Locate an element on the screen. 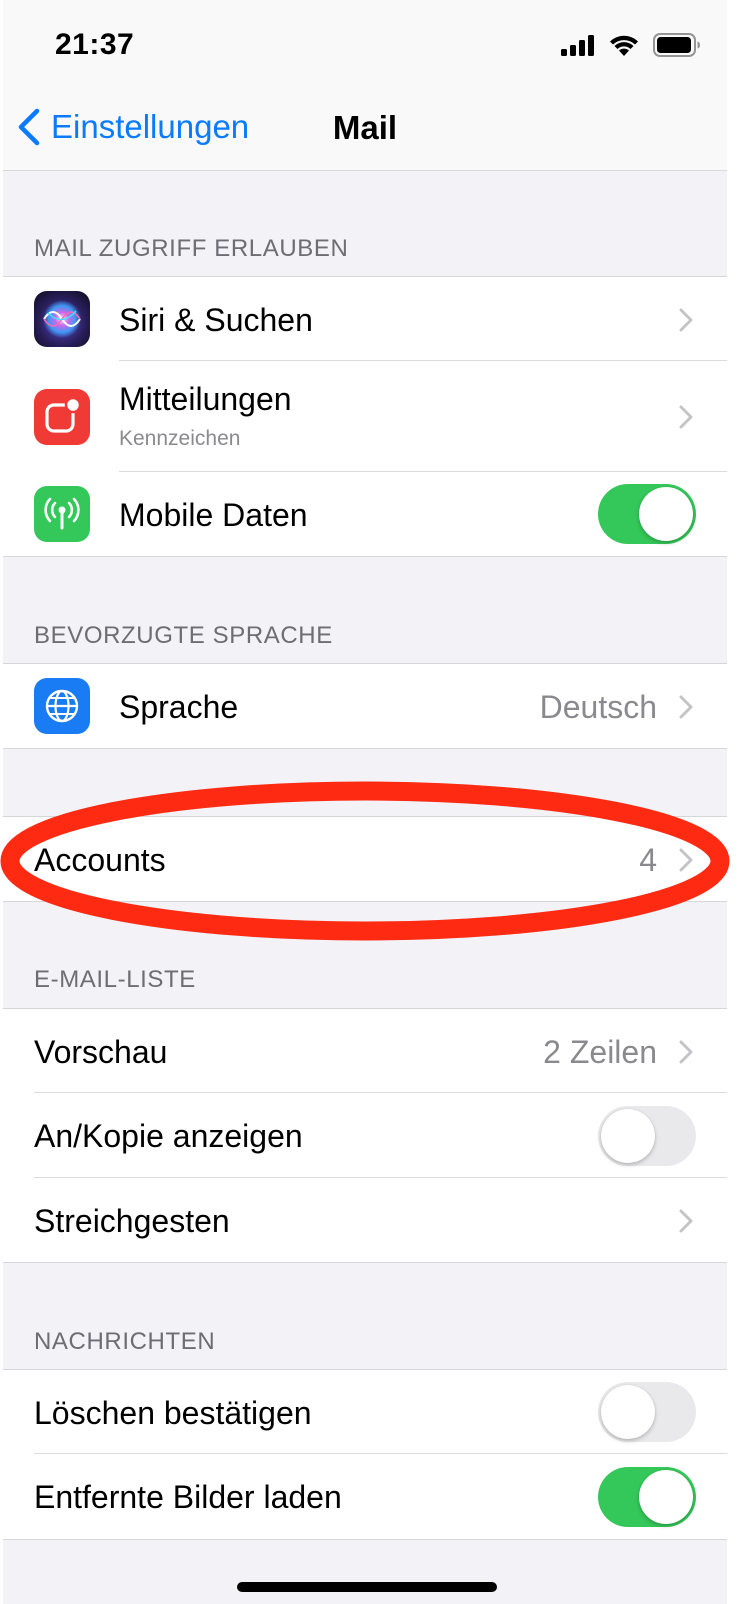 This screenshot has width=750, height=1604. navigation-bar: Mail Einstellungen is located at coordinates (365, 130).